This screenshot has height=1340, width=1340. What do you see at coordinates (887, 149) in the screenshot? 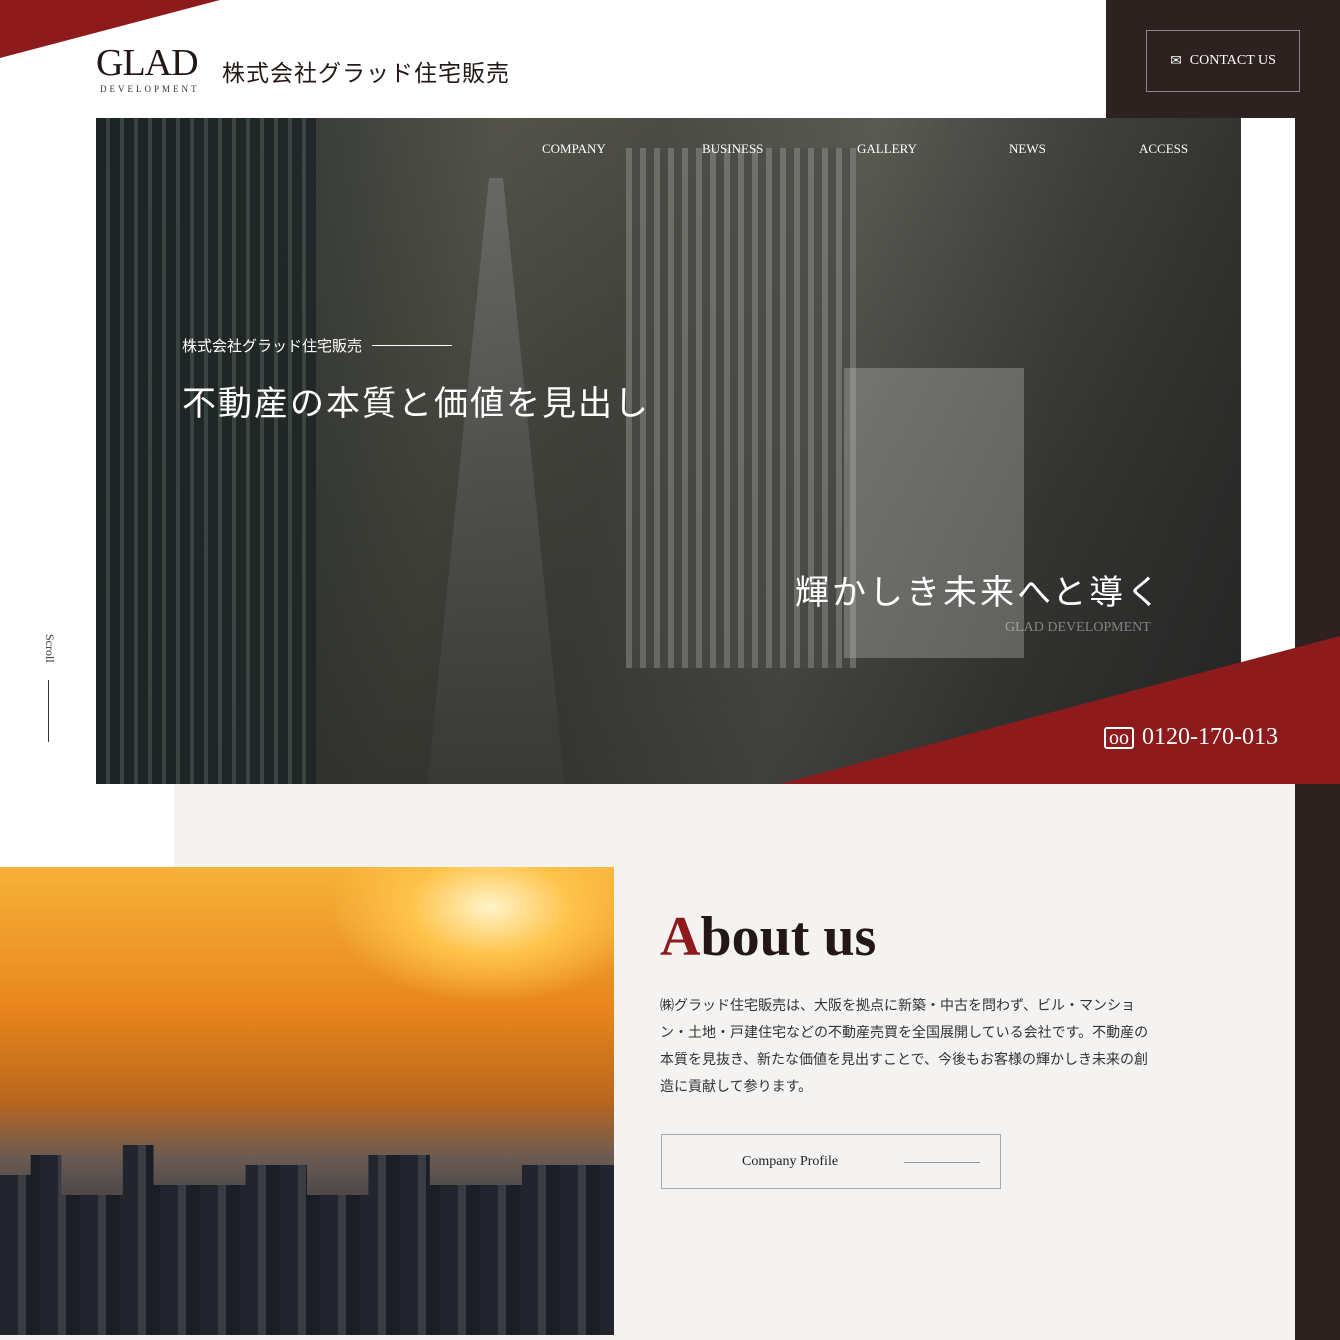
I see `nav-gallery: GALLERY` at bounding box center [887, 149].